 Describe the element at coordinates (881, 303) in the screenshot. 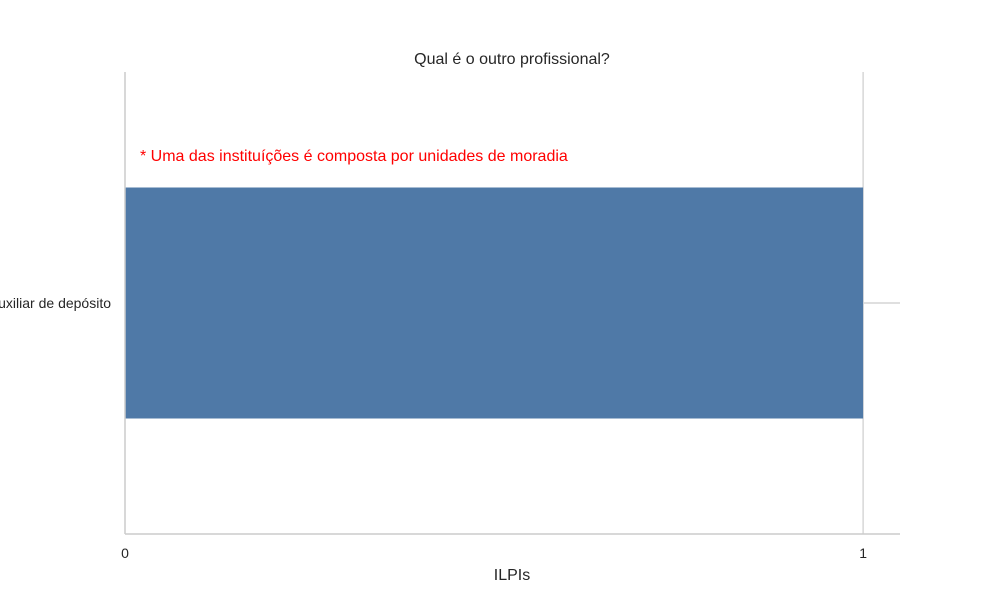

I see `gridlines` at that location.